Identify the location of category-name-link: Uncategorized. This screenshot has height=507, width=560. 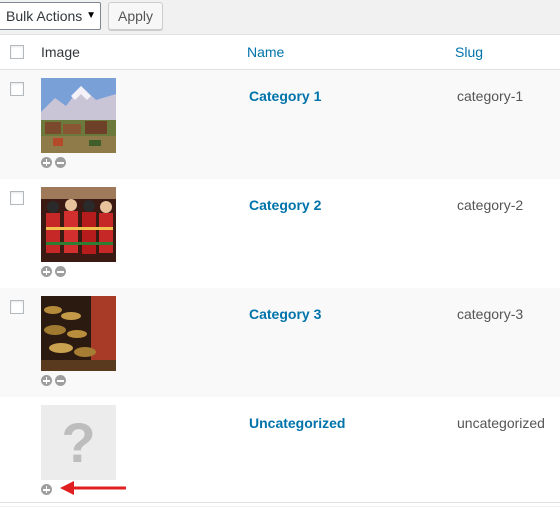
(297, 423).